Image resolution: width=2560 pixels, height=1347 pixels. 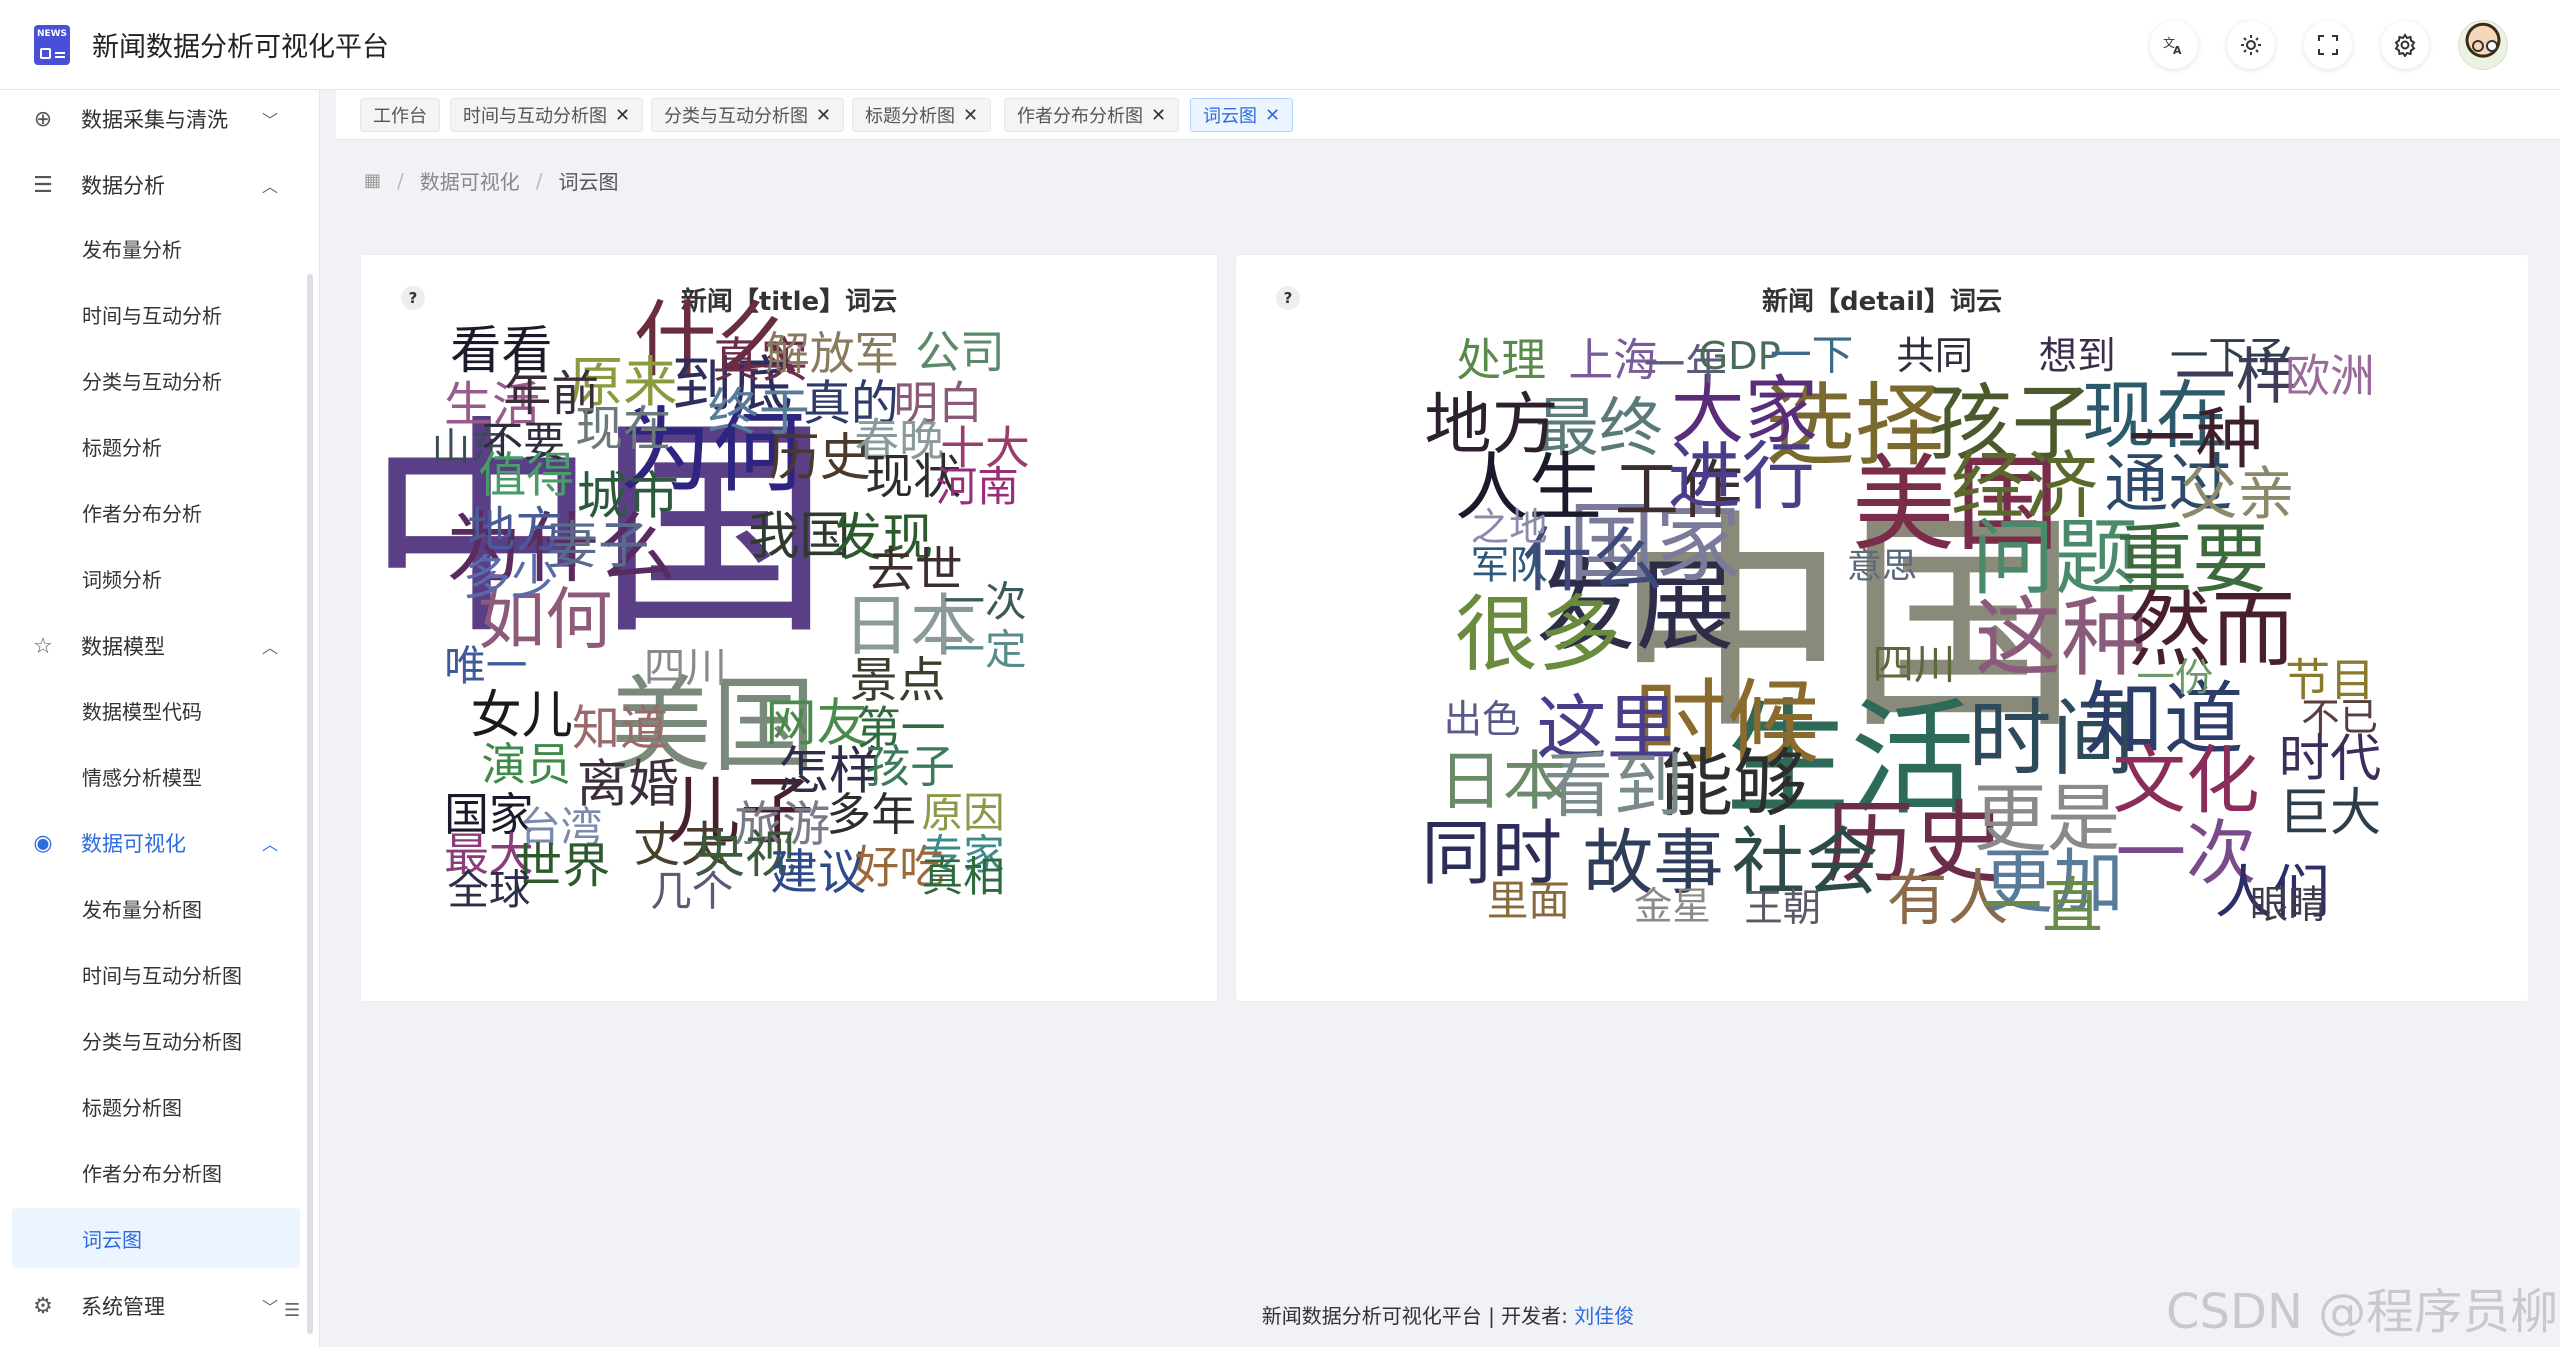 What do you see at coordinates (2483, 45) in the screenshot?
I see `user-avatar` at bounding box center [2483, 45].